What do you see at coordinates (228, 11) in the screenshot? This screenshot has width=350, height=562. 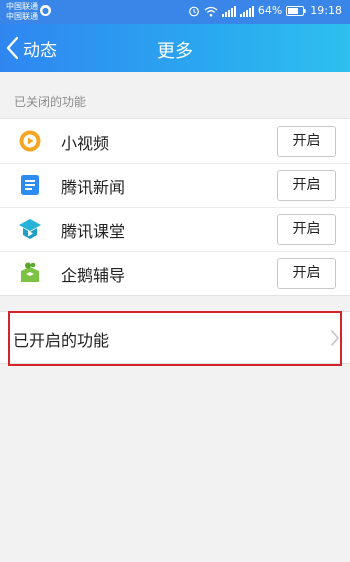 I see `signal-icon` at bounding box center [228, 11].